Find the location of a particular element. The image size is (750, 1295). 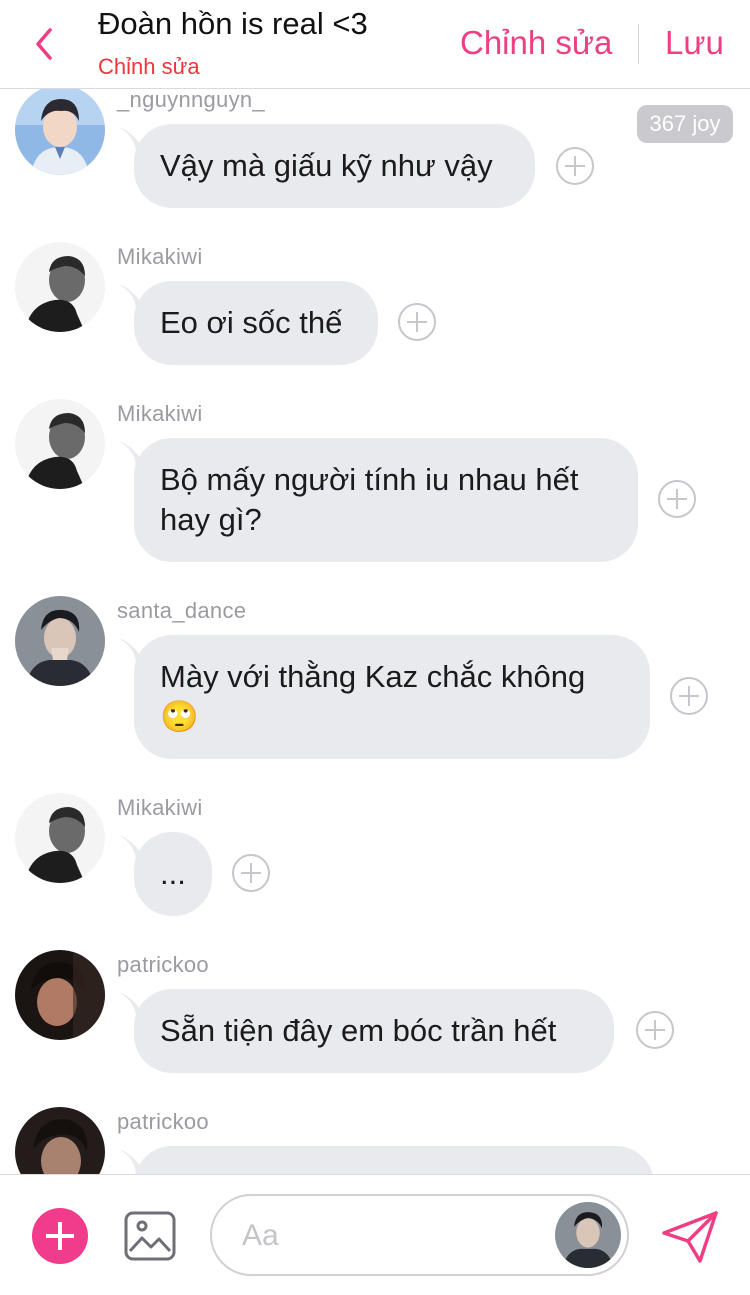

image-icon is located at coordinates (150, 1236).